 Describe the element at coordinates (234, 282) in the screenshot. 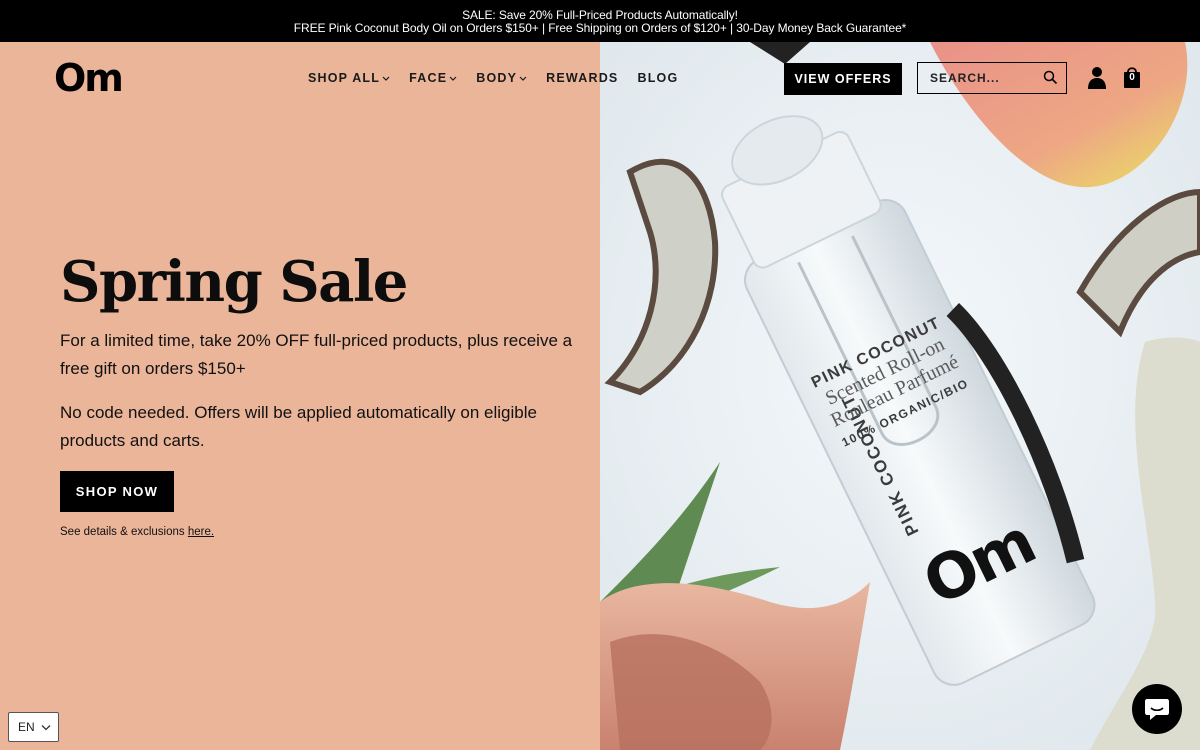

I see `hero-title: Spring Sale` at that location.